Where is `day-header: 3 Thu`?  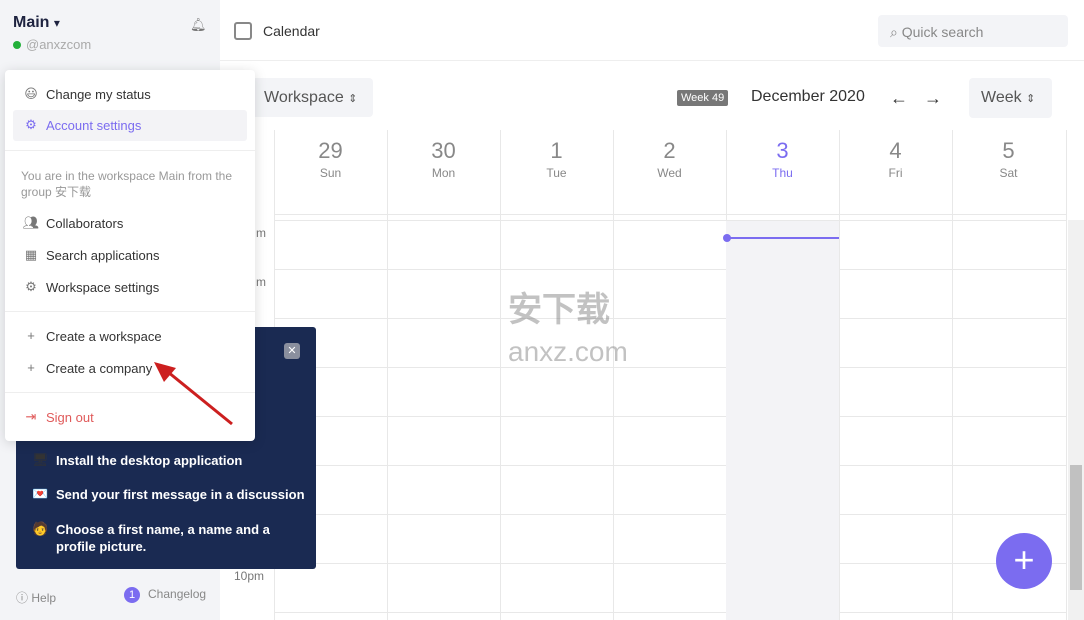
day-header: 3 Thu is located at coordinates (782, 159).